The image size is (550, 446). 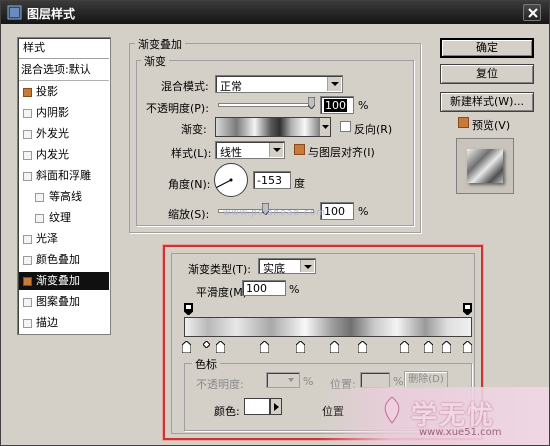 I want to click on close-icon, so click(x=533, y=13).